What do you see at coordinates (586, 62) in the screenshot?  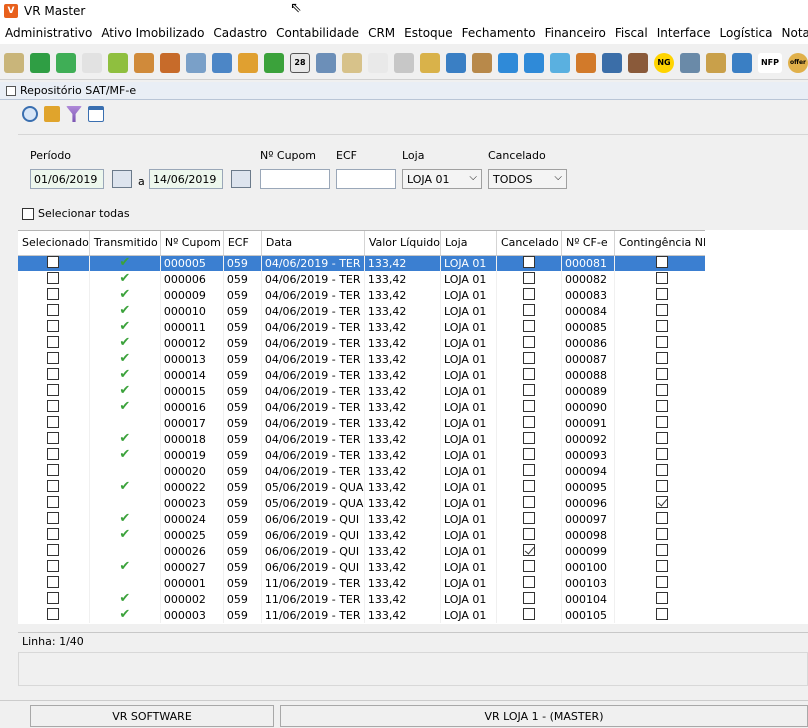 I see `truck-icon` at bounding box center [586, 62].